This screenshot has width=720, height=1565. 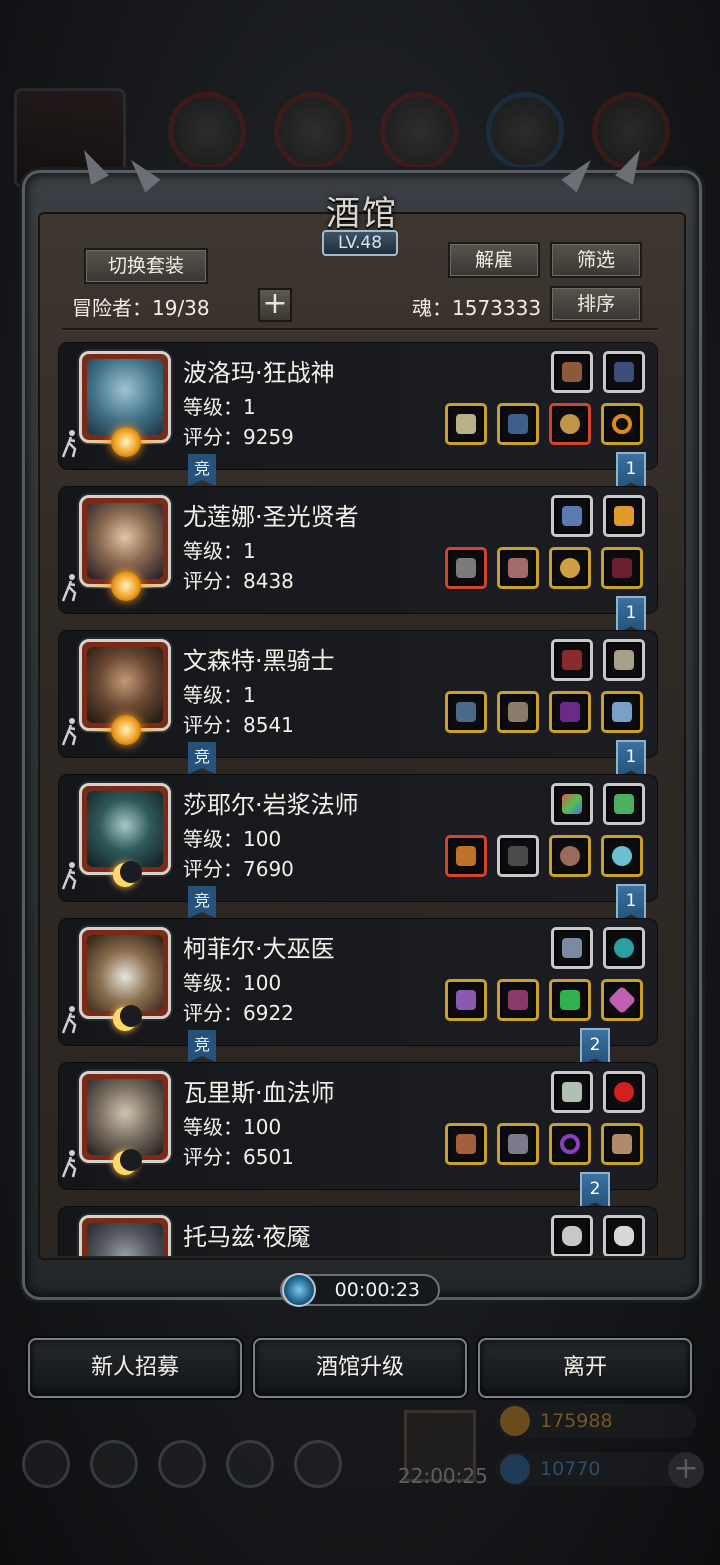 I want to click on tavern-level-badge: LV.48, so click(x=360, y=243).